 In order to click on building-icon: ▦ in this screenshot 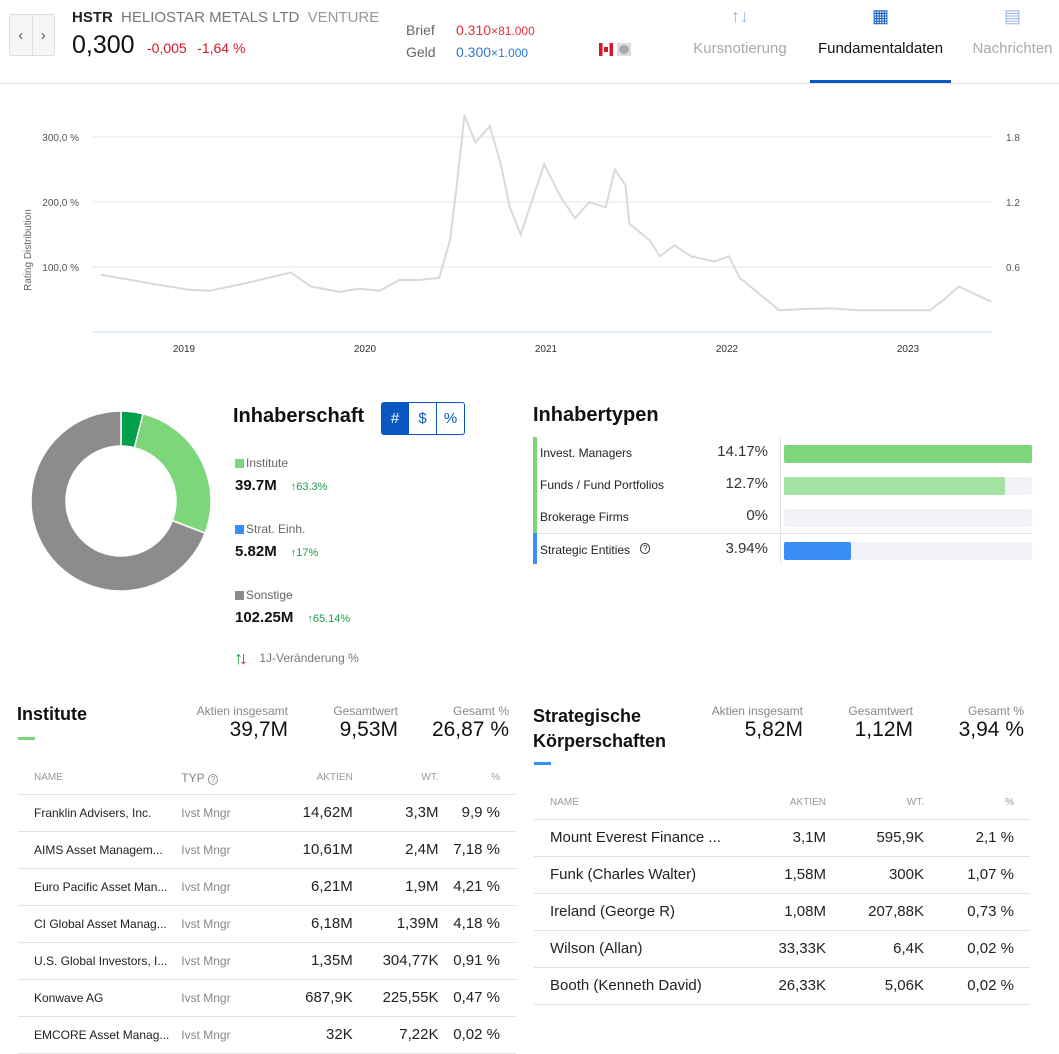, I will do `click(880, 16)`.